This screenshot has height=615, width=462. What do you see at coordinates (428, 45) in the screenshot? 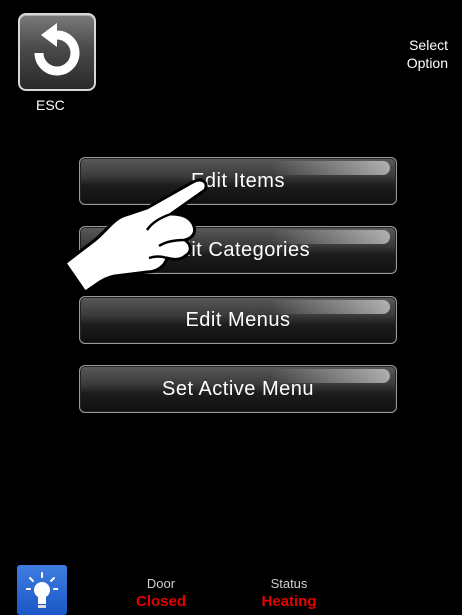
I see `page-title-line-1: Select` at bounding box center [428, 45].